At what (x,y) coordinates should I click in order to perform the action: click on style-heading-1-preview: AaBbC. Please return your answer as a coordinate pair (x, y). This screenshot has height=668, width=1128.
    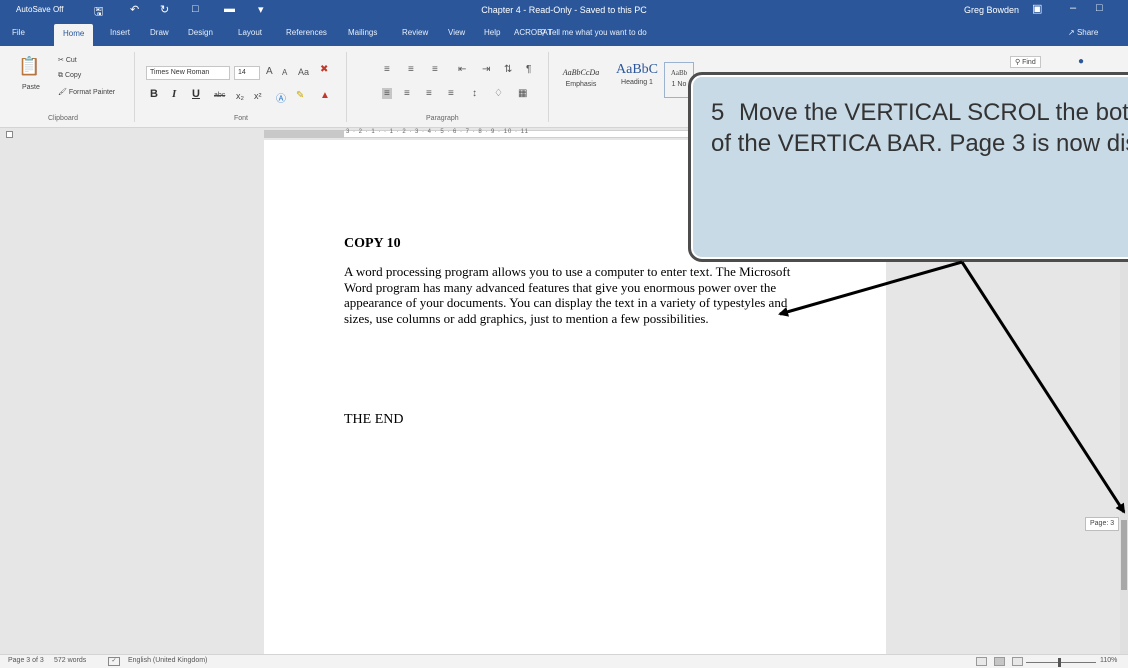
    Looking at the image, I should click on (637, 69).